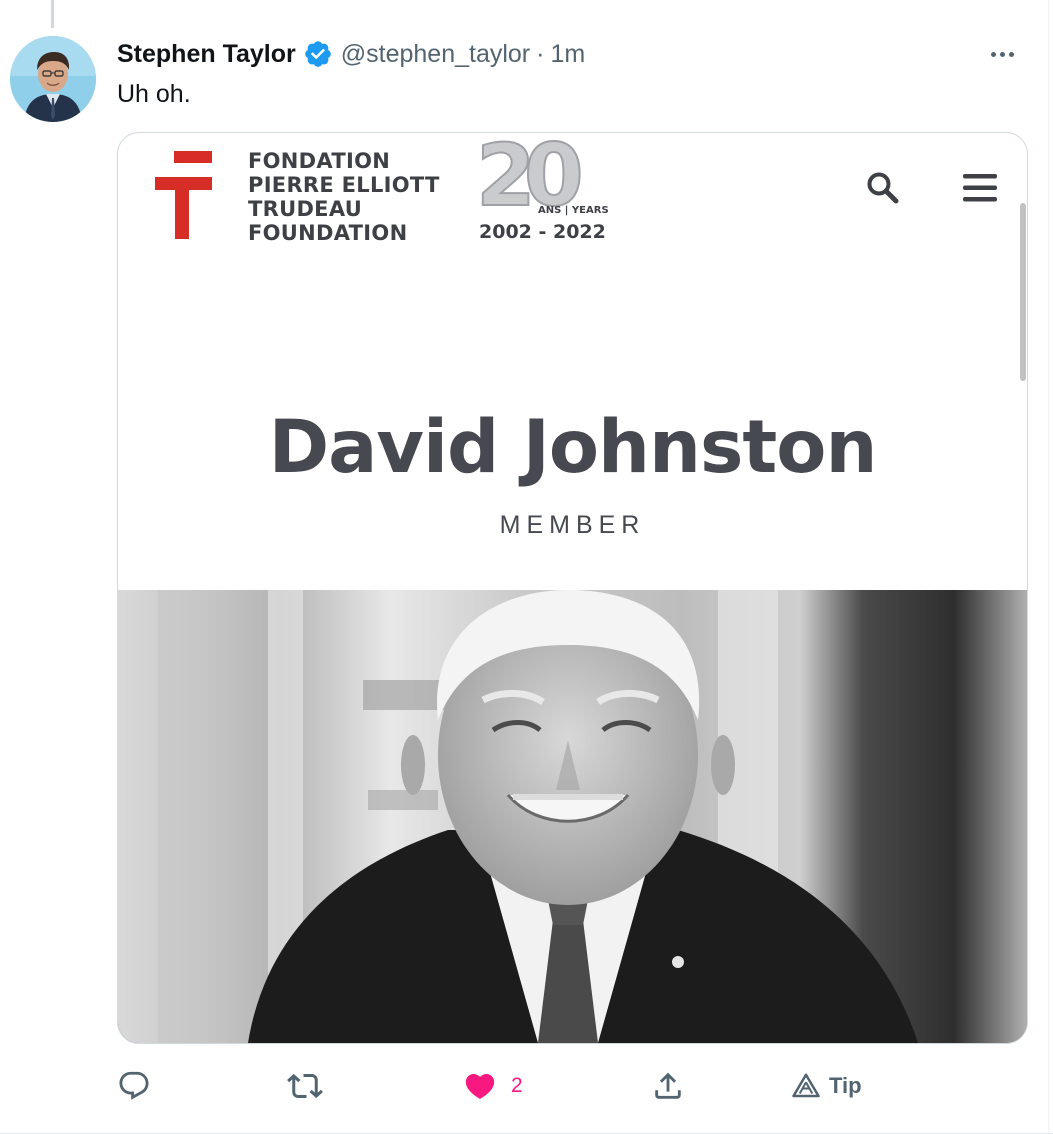 Image resolution: width=1053 pixels, height=1134 pixels. I want to click on avatar-photo, so click(53, 79).